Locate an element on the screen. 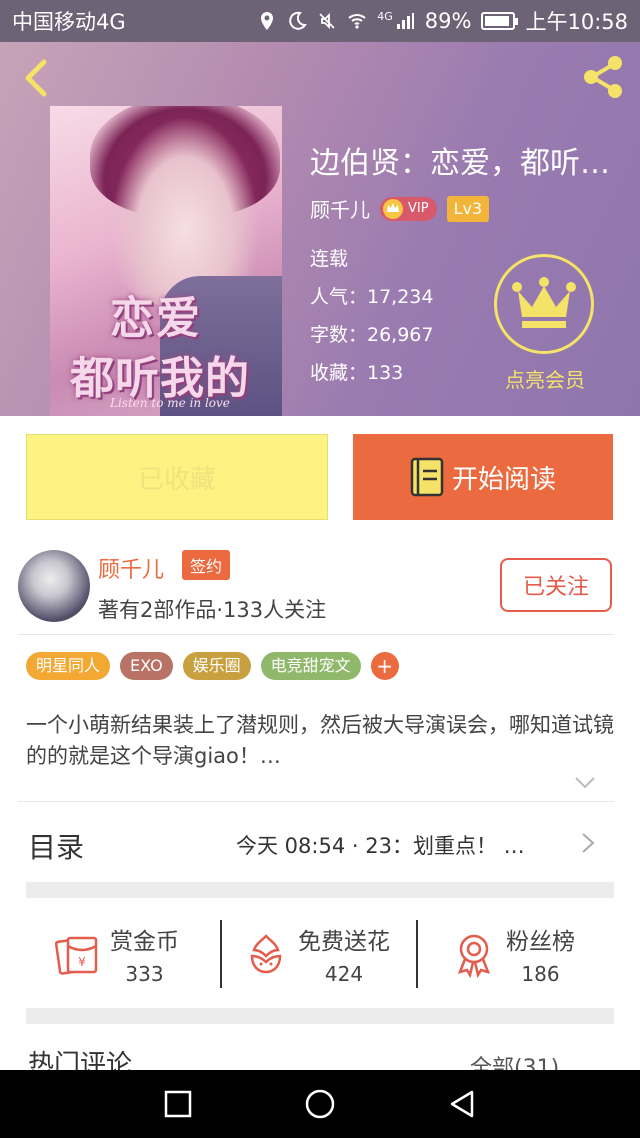 The image size is (640, 1138). vip-member-label: 点亮会员 is located at coordinates (545, 378).